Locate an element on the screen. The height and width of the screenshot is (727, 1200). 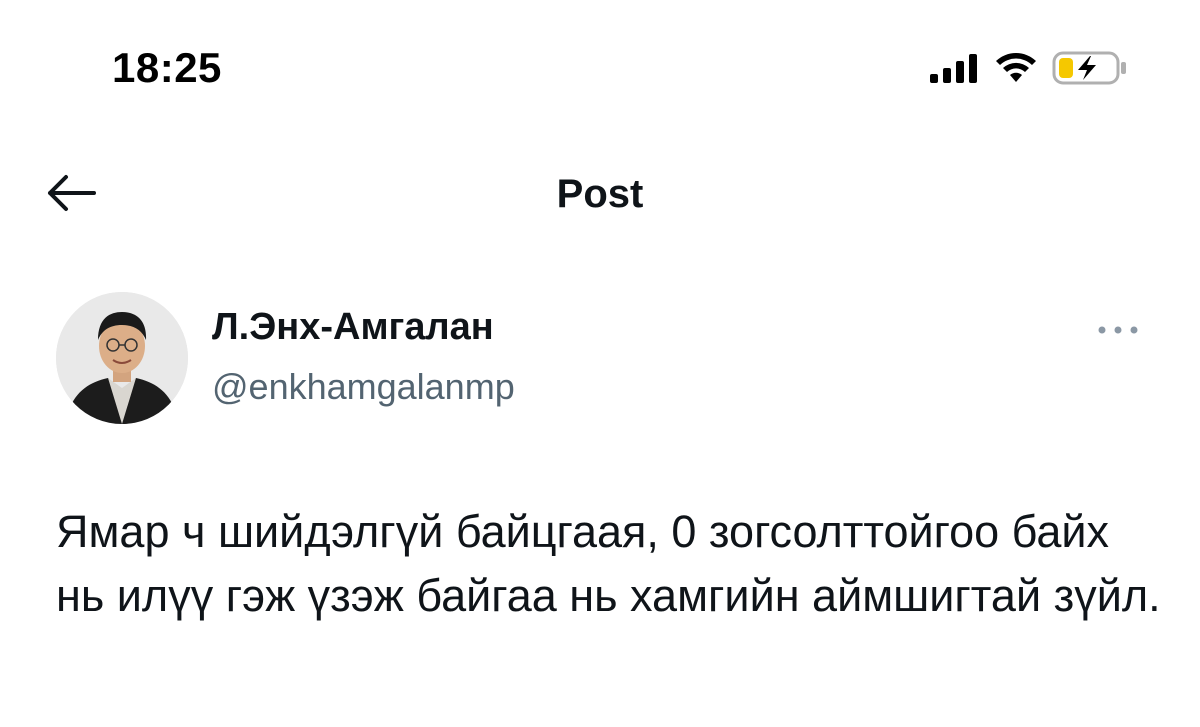
author-name: Л.Энх-Амгалан is located at coordinates (353, 327).